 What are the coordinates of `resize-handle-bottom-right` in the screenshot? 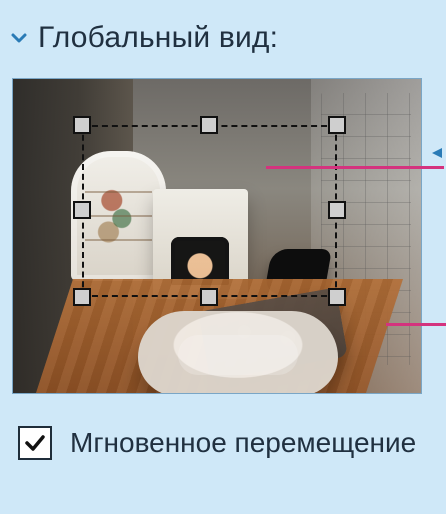 It's located at (337, 297).